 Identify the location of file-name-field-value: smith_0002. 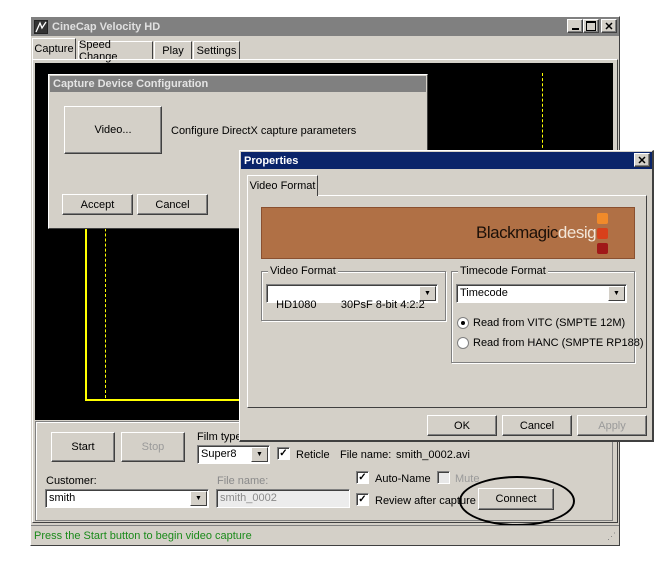
(248, 498).